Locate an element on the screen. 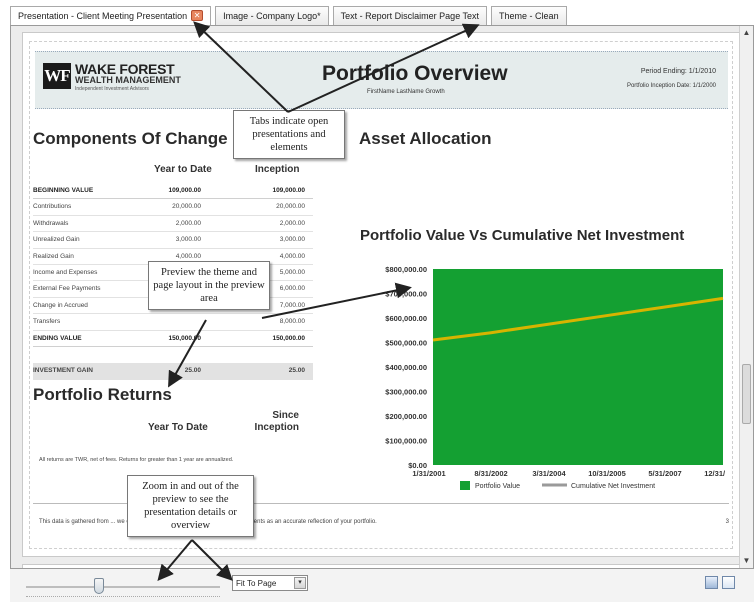 This screenshot has height=605, width=756. legend-label-net-investment: Cumulative Net Investment is located at coordinates (613, 486).